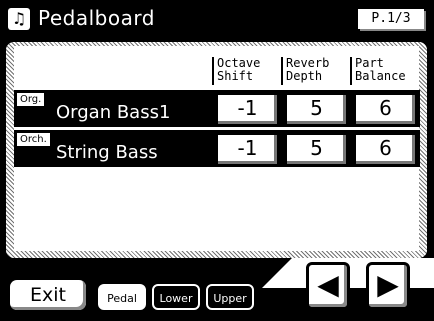 This screenshot has width=434, height=321. I want to click on next-page-icon: ▶, so click(388, 284).